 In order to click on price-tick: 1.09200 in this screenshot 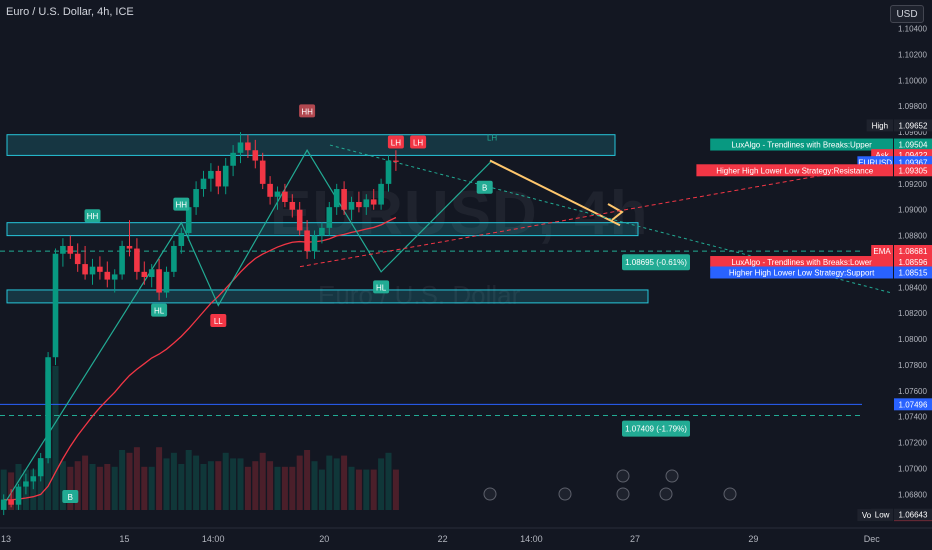, I will do `click(912, 184)`.